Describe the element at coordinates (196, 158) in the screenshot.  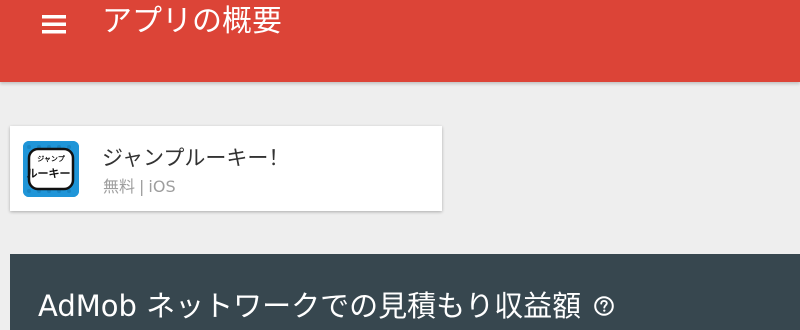
I see `app-name: ジャンプルーキー！` at that location.